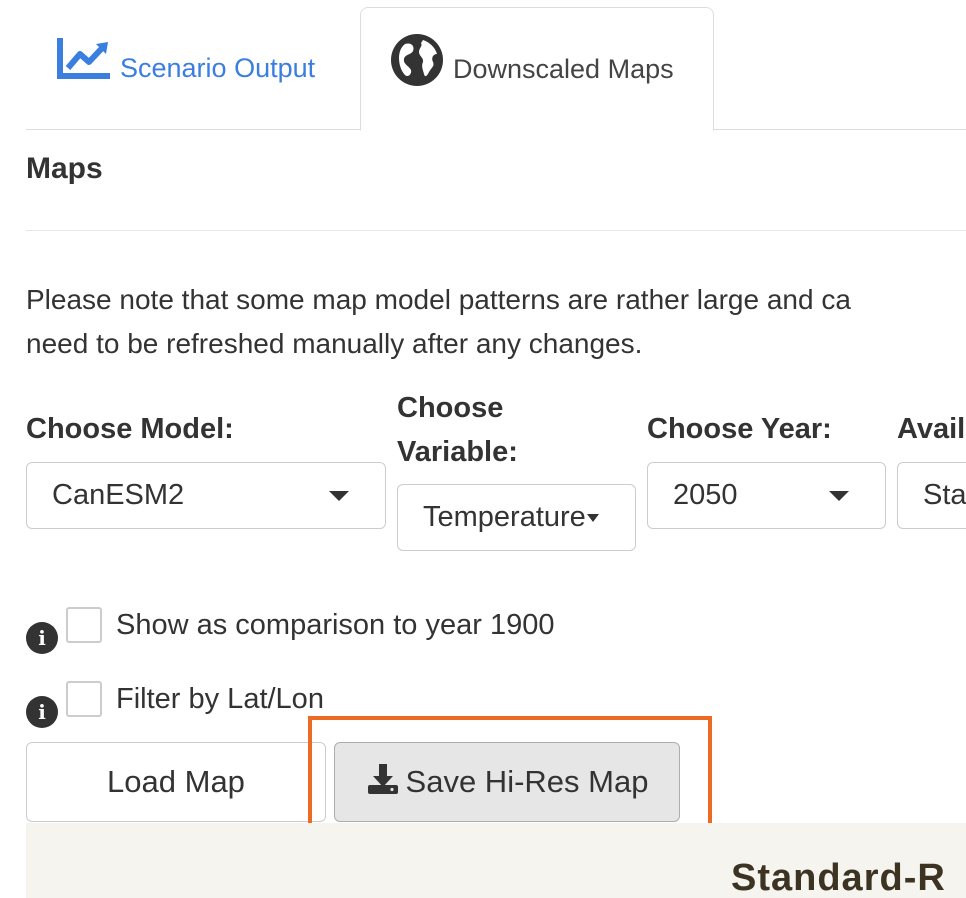 Image resolution: width=966 pixels, height=898 pixels. Describe the element at coordinates (705, 495) in the screenshot. I see `year-select-value: 2050` at that location.